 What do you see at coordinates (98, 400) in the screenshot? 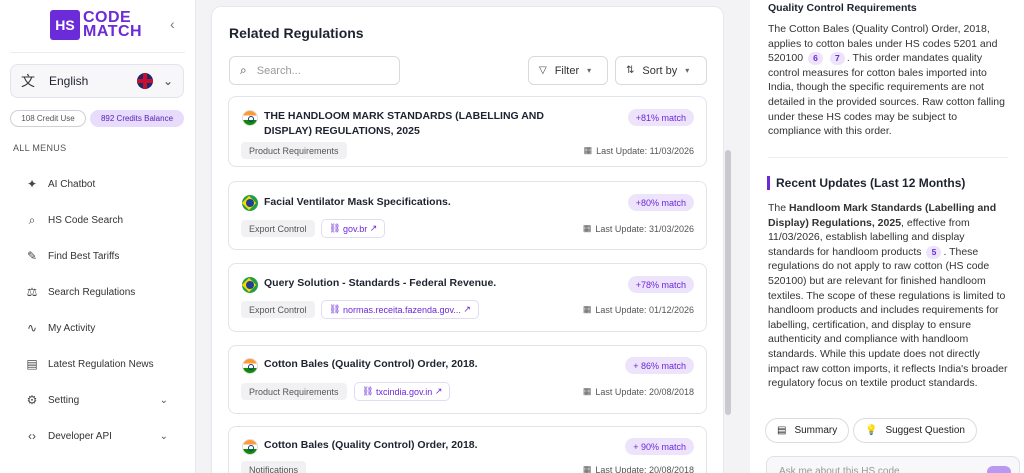
I see `menu-setting: ⚙ Setting ⌄` at bounding box center [98, 400].